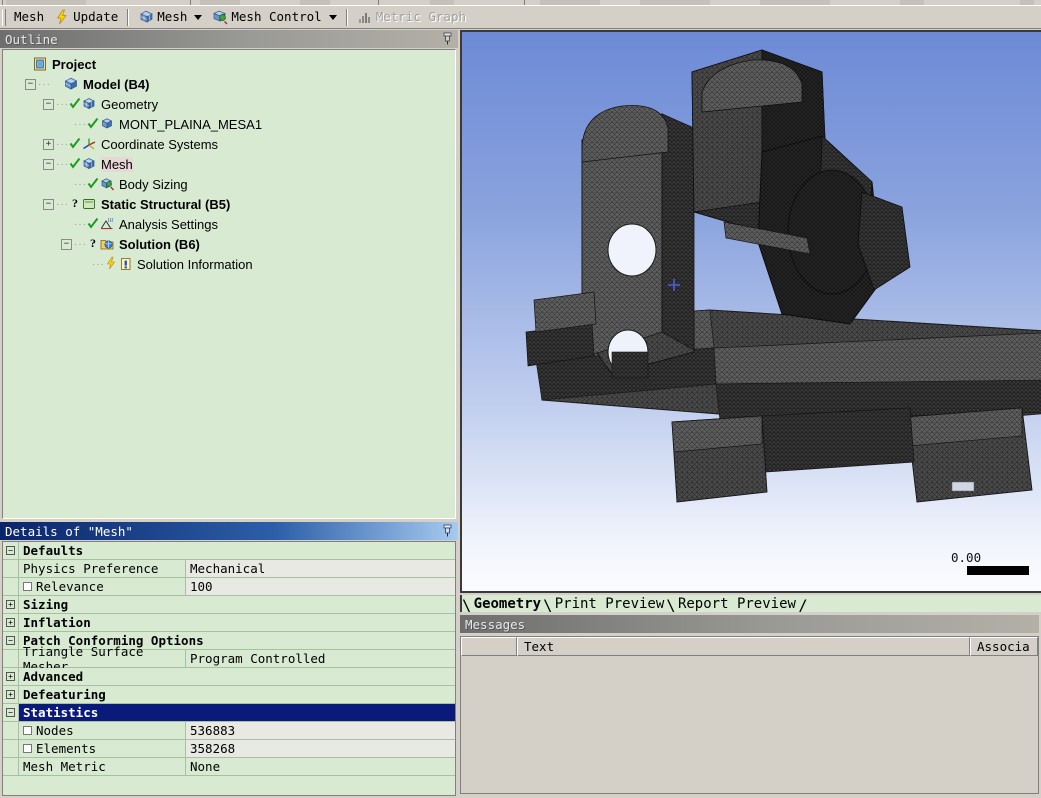 The width and height of the screenshot is (1041, 798). Describe the element at coordinates (237, 694) in the screenshot. I see `details-section-label: Defeaturing` at that location.